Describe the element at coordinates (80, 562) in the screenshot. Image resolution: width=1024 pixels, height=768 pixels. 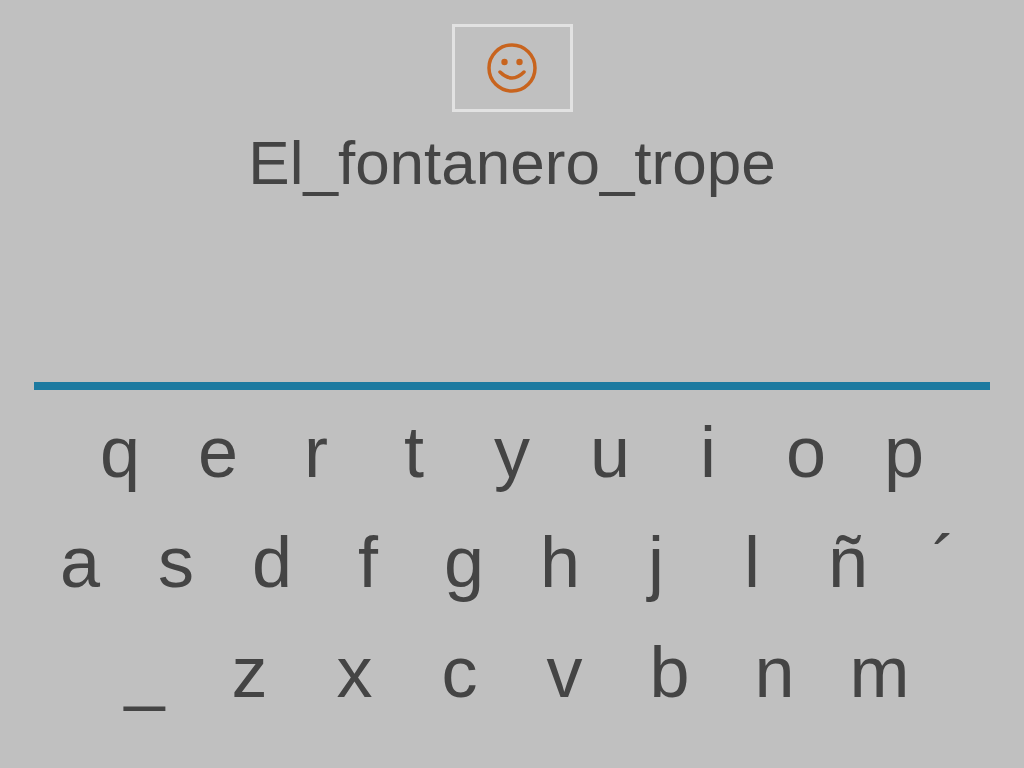
I see `key-button: a` at that location.